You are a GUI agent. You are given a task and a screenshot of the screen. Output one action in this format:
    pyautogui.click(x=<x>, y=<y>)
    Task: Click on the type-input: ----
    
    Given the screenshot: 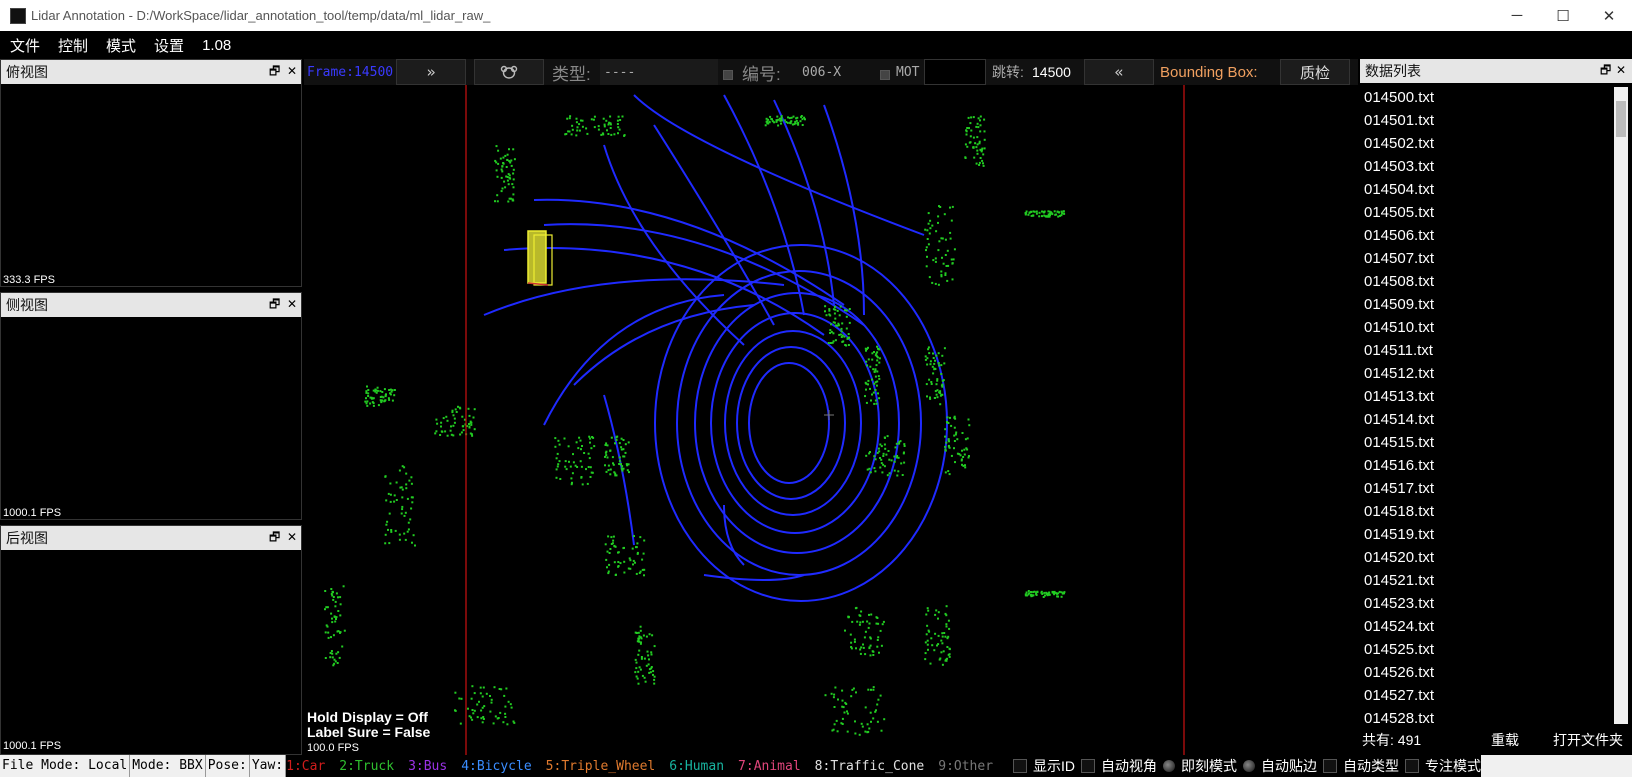 What is the action you would take?
    pyautogui.click(x=659, y=72)
    